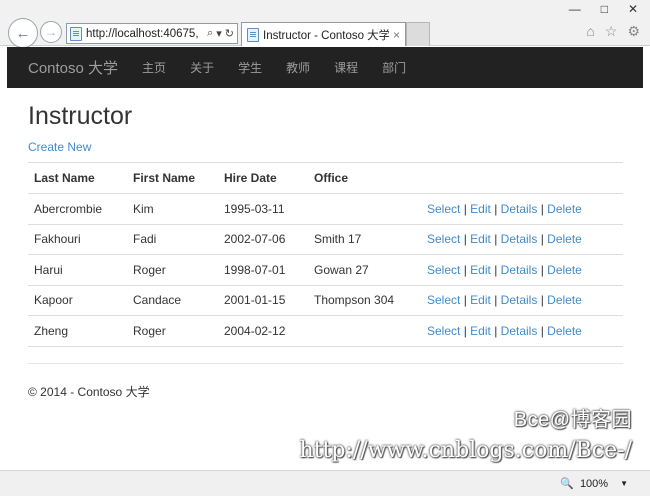  What do you see at coordinates (229, 33) in the screenshot?
I see `refresh-icon: ↻` at bounding box center [229, 33].